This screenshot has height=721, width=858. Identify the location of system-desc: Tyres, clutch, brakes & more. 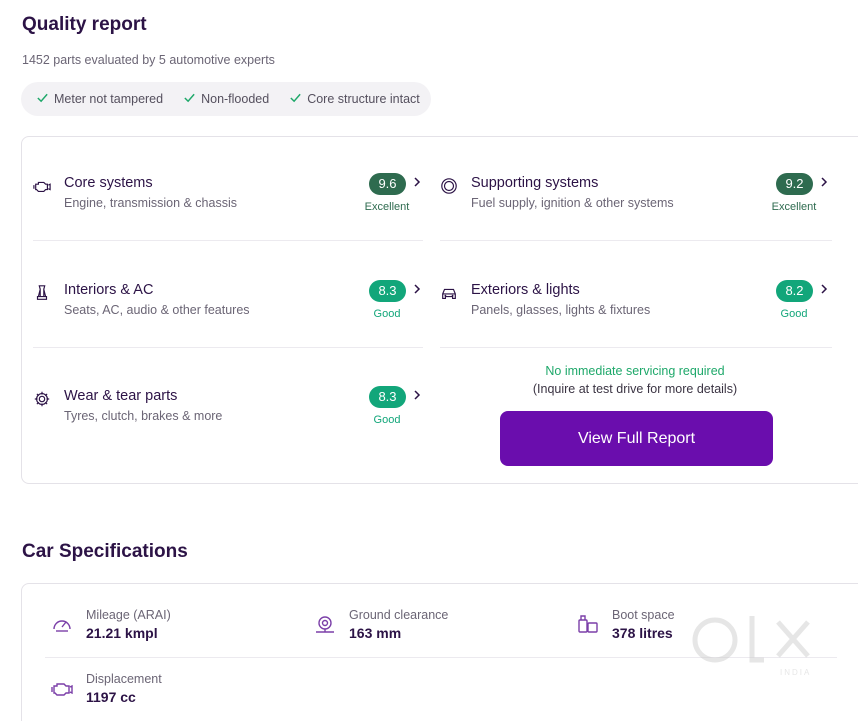
(143, 416).